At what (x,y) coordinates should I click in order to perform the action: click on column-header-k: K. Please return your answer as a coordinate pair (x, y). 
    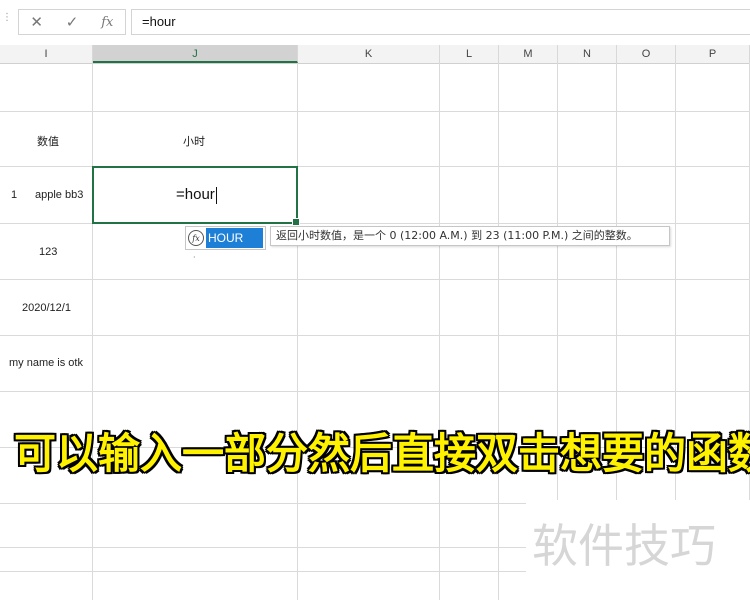
    Looking at the image, I should click on (369, 54).